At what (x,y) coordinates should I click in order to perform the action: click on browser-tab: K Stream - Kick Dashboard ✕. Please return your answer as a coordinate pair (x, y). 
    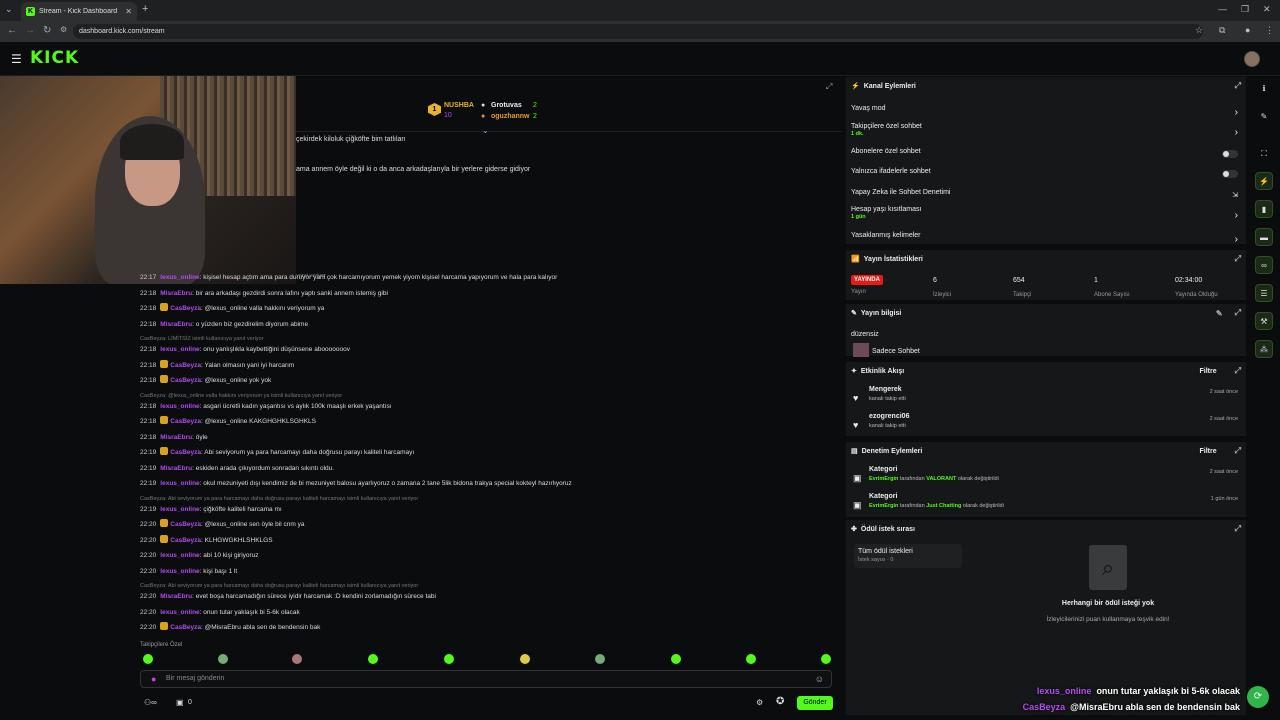
    Looking at the image, I should click on (79, 11).